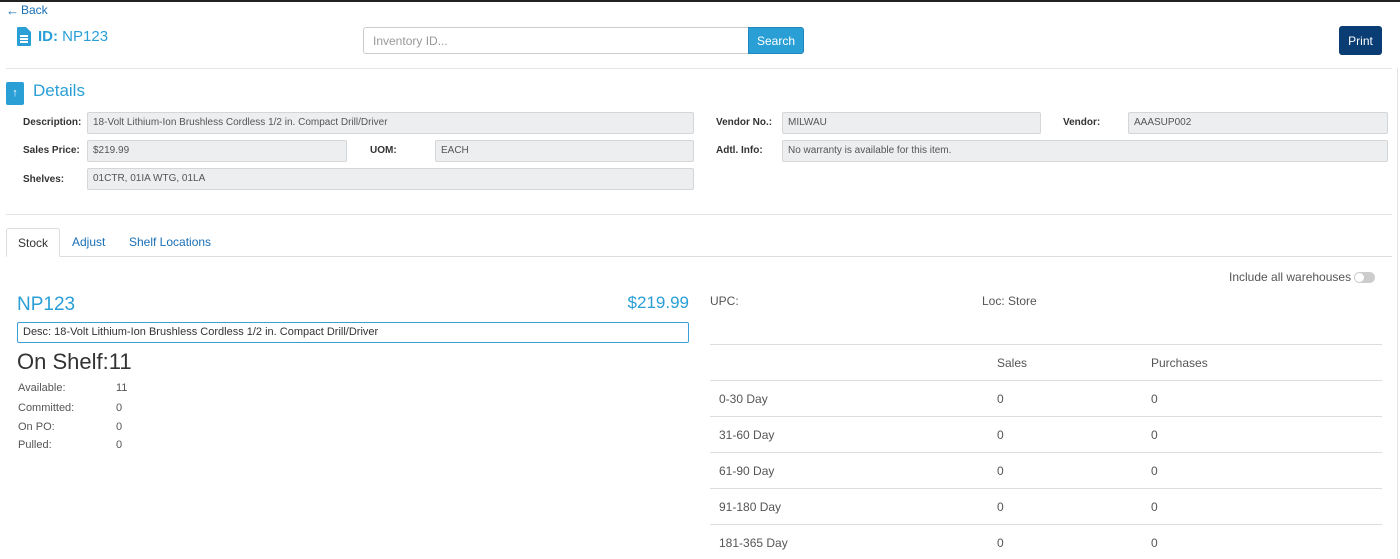 Image resolution: width=1400 pixels, height=559 pixels. I want to click on page-title: ID: NP123, so click(73, 36).